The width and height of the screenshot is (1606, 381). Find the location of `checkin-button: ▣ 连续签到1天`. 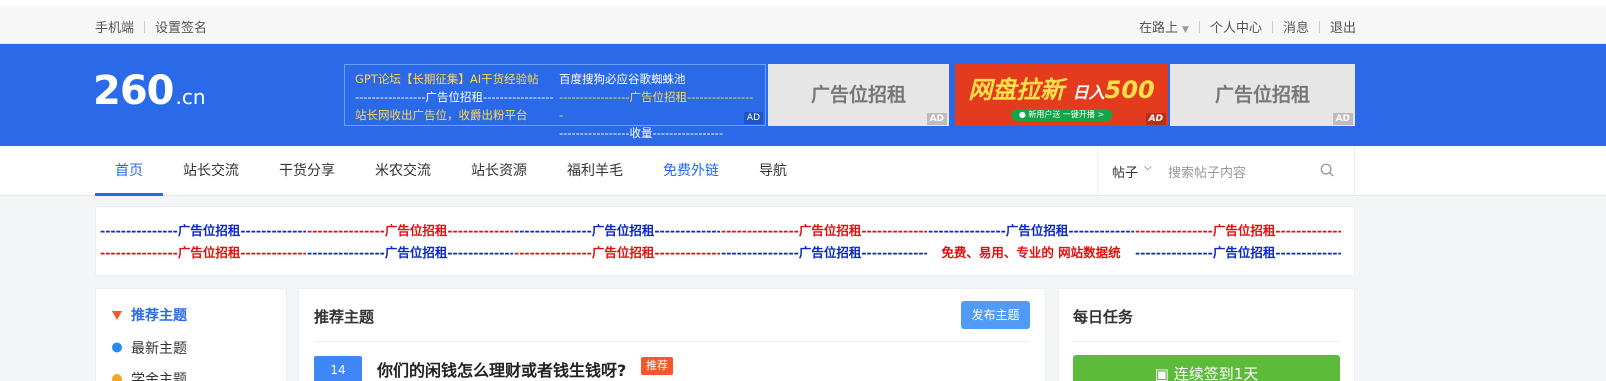

checkin-button: ▣ 连续签到1天 is located at coordinates (1206, 368).